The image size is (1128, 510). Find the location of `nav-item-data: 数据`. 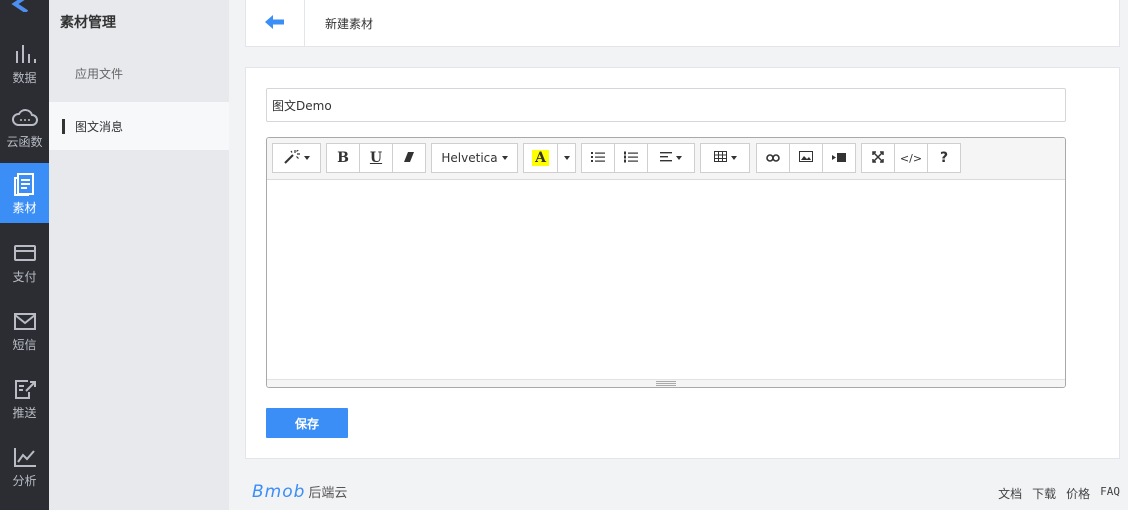

nav-item-data: 数据 is located at coordinates (24, 64).